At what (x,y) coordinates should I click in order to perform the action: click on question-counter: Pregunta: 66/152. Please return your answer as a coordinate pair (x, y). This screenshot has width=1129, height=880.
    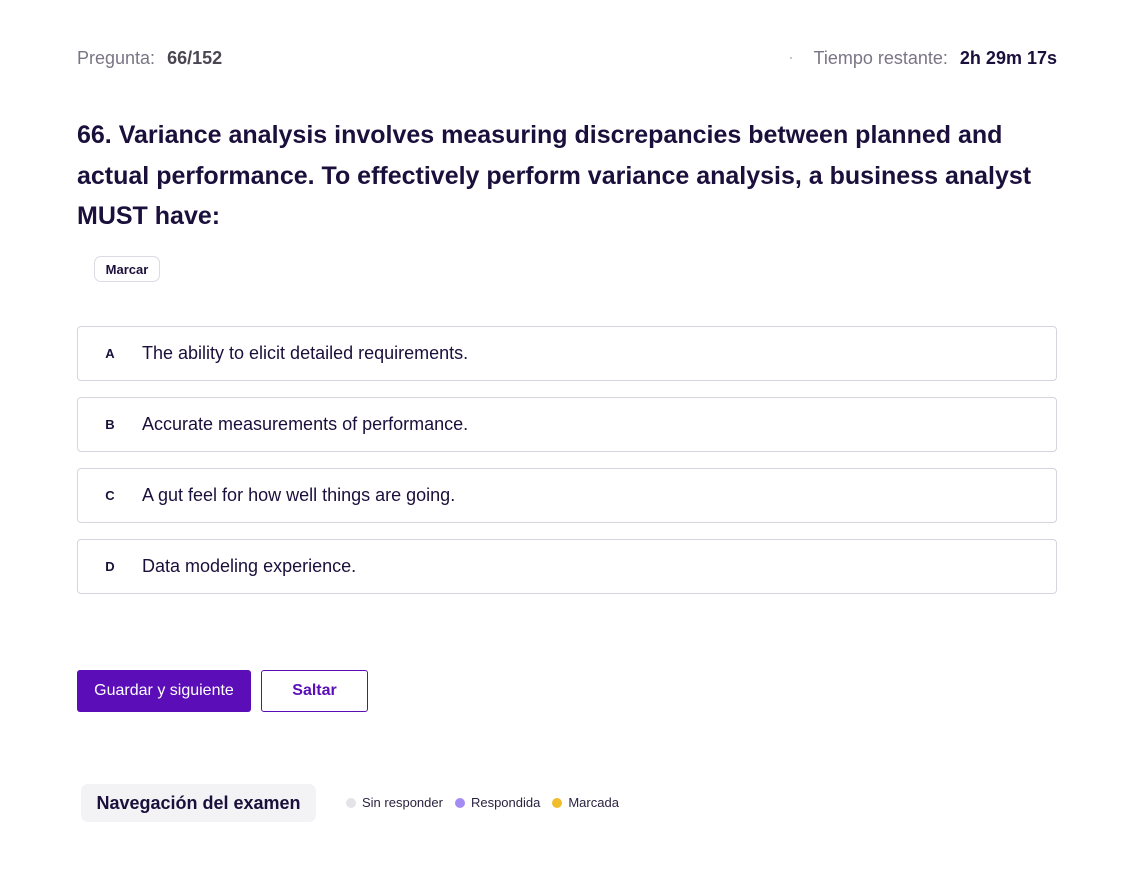
    Looking at the image, I should click on (149, 58).